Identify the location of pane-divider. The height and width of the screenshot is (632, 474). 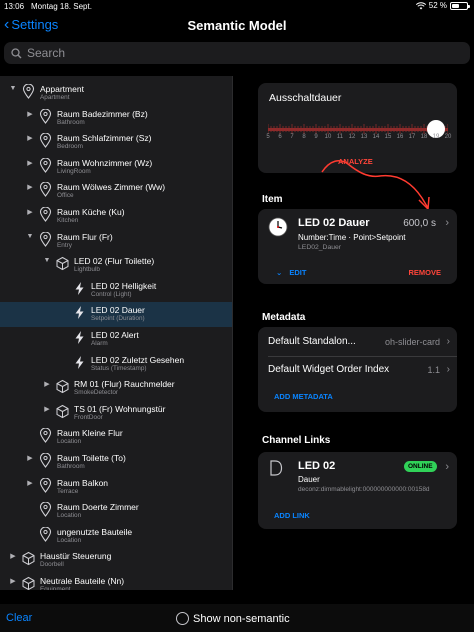
(232, 333).